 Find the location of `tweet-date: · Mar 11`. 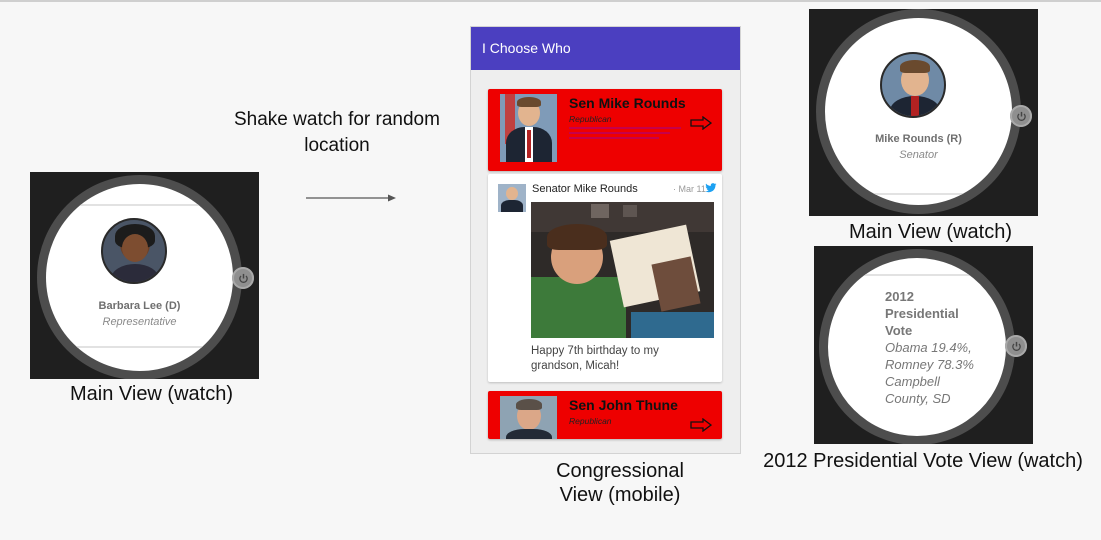

tweet-date: · Mar 11 is located at coordinates (689, 189).